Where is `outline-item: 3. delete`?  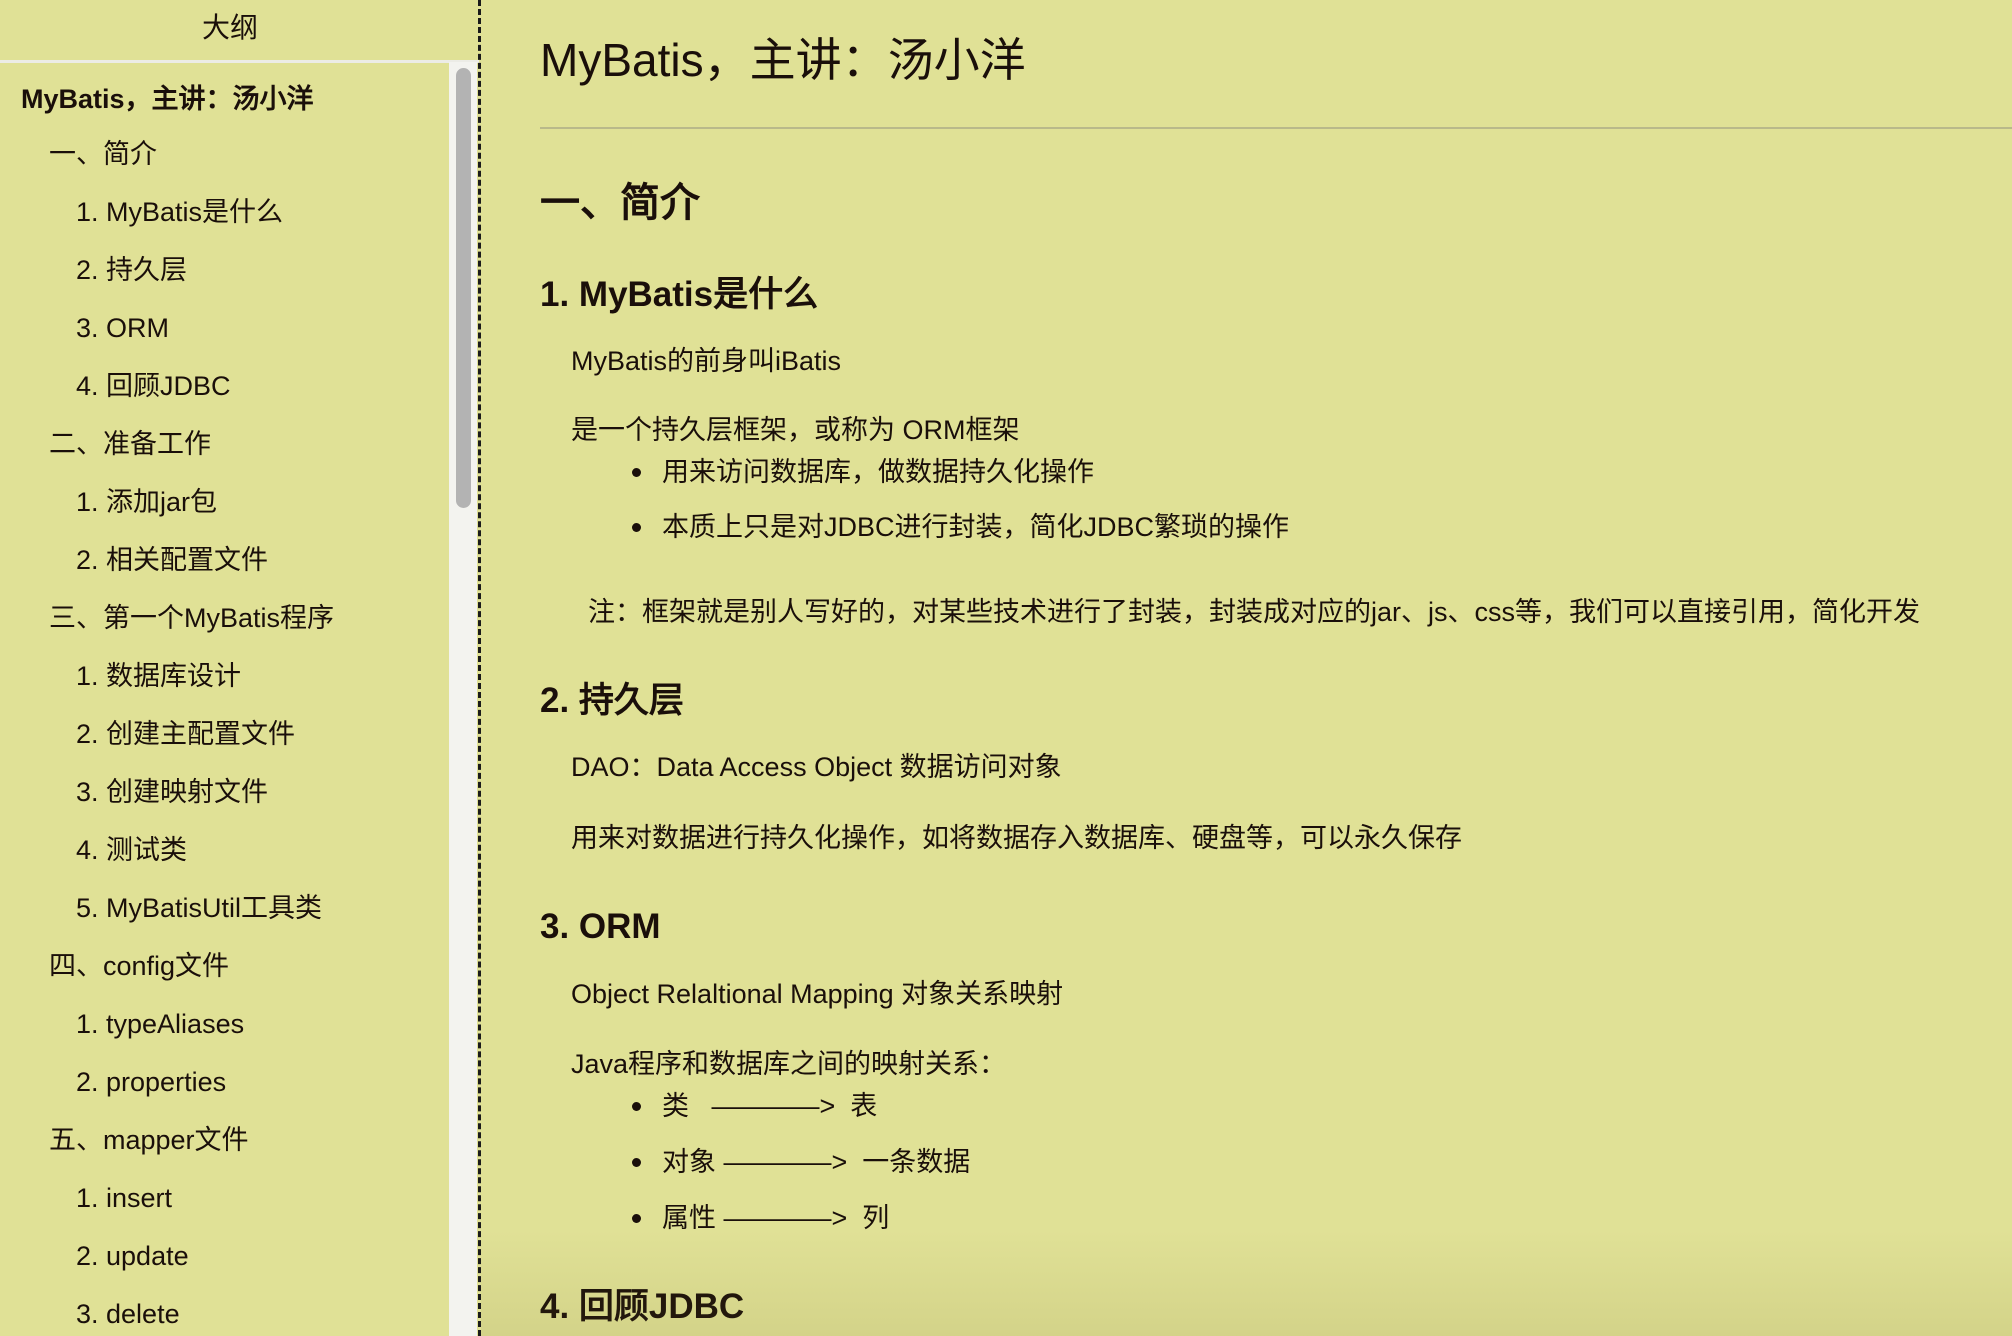 outline-item: 3. delete is located at coordinates (128, 1314).